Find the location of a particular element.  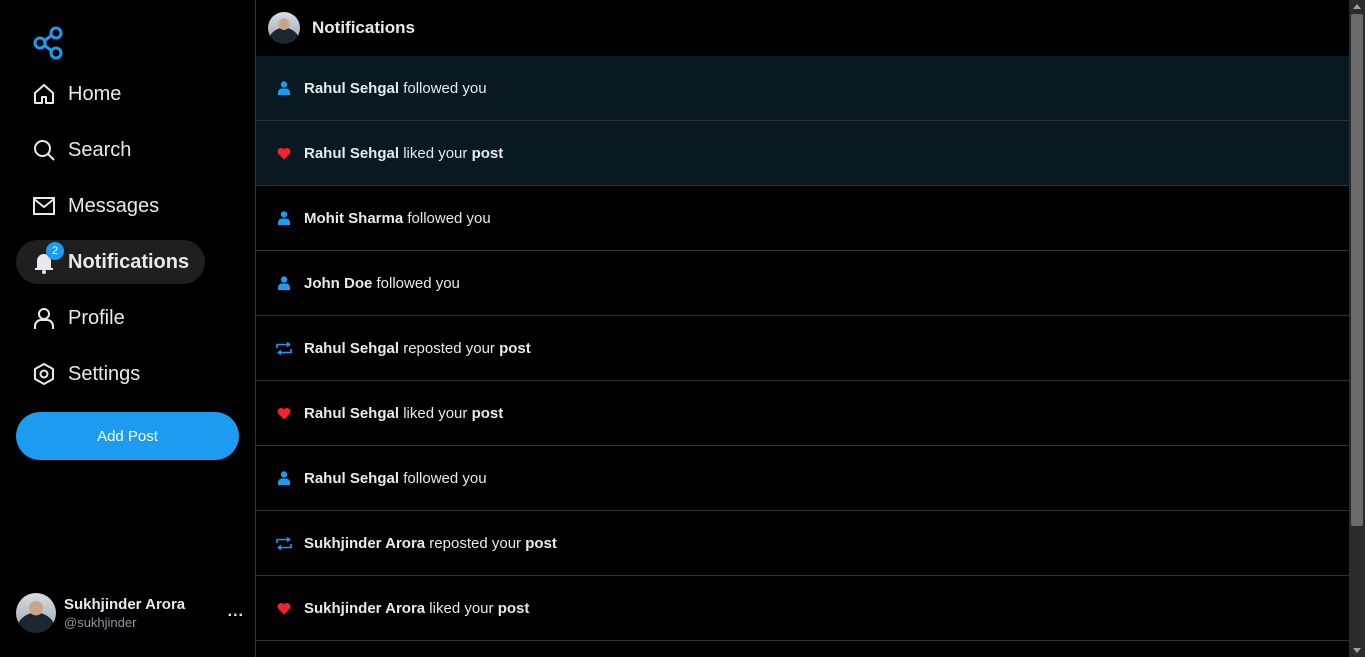

settings-icon is located at coordinates (44, 374).